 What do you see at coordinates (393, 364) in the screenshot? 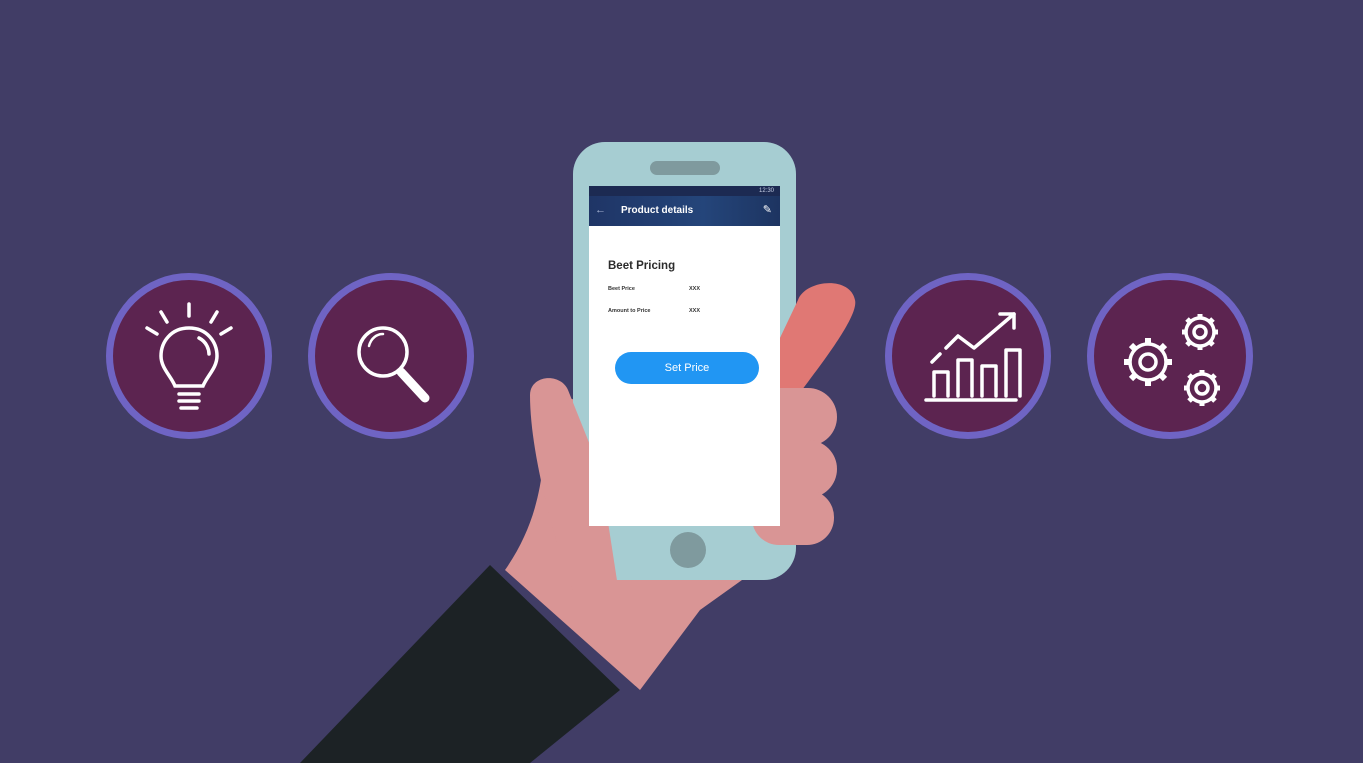
I see `magnifier-icon` at bounding box center [393, 364].